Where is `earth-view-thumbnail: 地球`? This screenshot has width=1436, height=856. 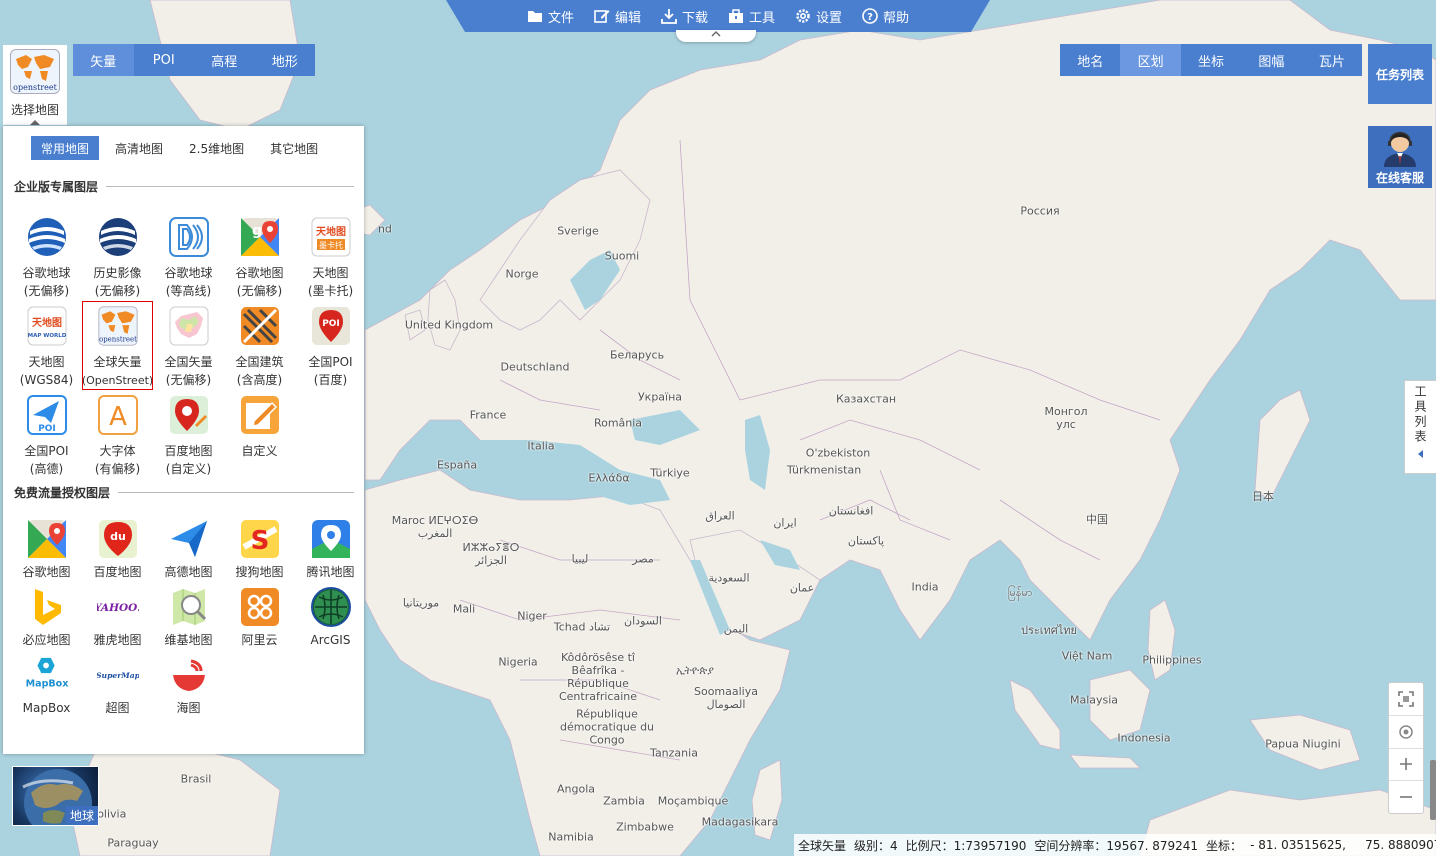 earth-view-thumbnail: 地球 is located at coordinates (55, 796).